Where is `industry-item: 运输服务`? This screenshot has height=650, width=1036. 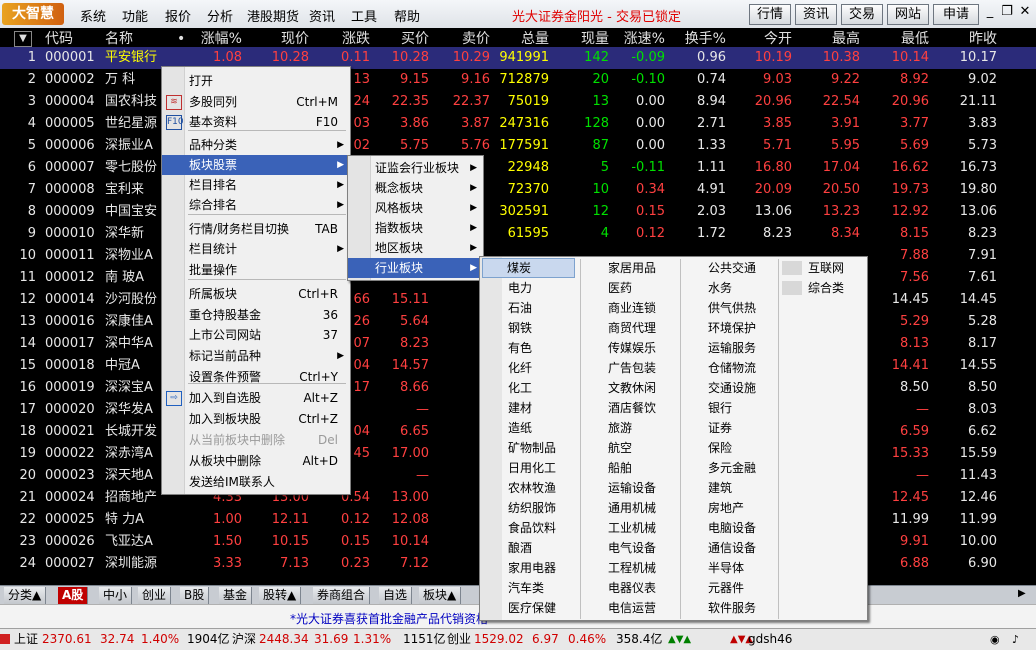 industry-item: 运输服务 is located at coordinates (732, 348).